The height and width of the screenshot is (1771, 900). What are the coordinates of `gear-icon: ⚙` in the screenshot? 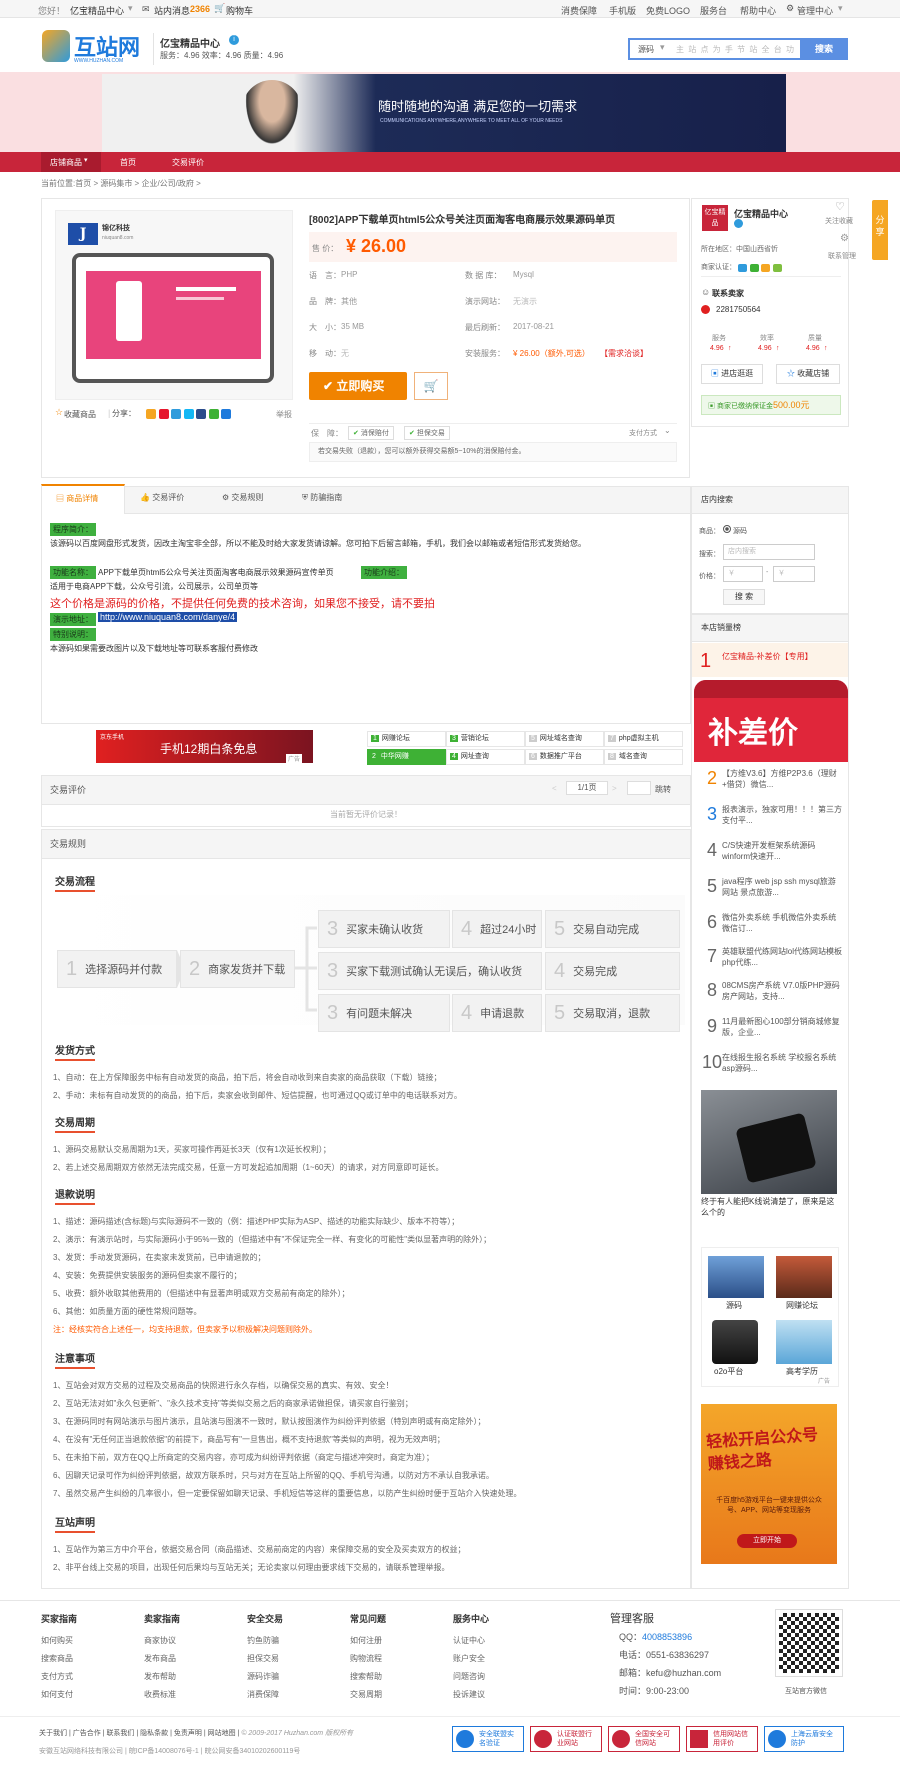 It's located at (844, 238).